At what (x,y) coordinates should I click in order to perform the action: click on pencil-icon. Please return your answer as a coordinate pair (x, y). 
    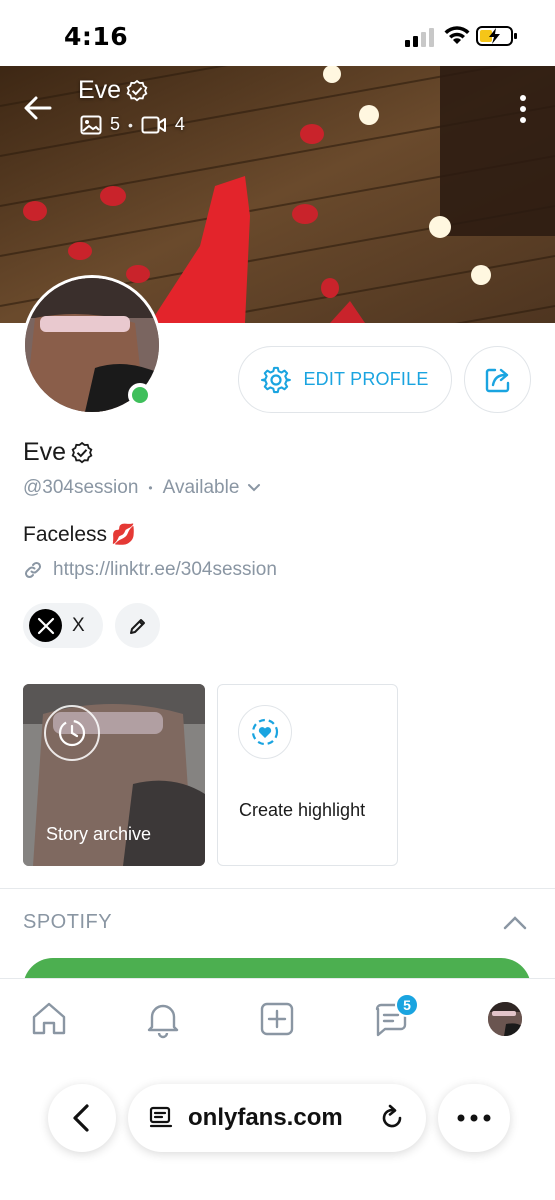
    Looking at the image, I should click on (137, 626).